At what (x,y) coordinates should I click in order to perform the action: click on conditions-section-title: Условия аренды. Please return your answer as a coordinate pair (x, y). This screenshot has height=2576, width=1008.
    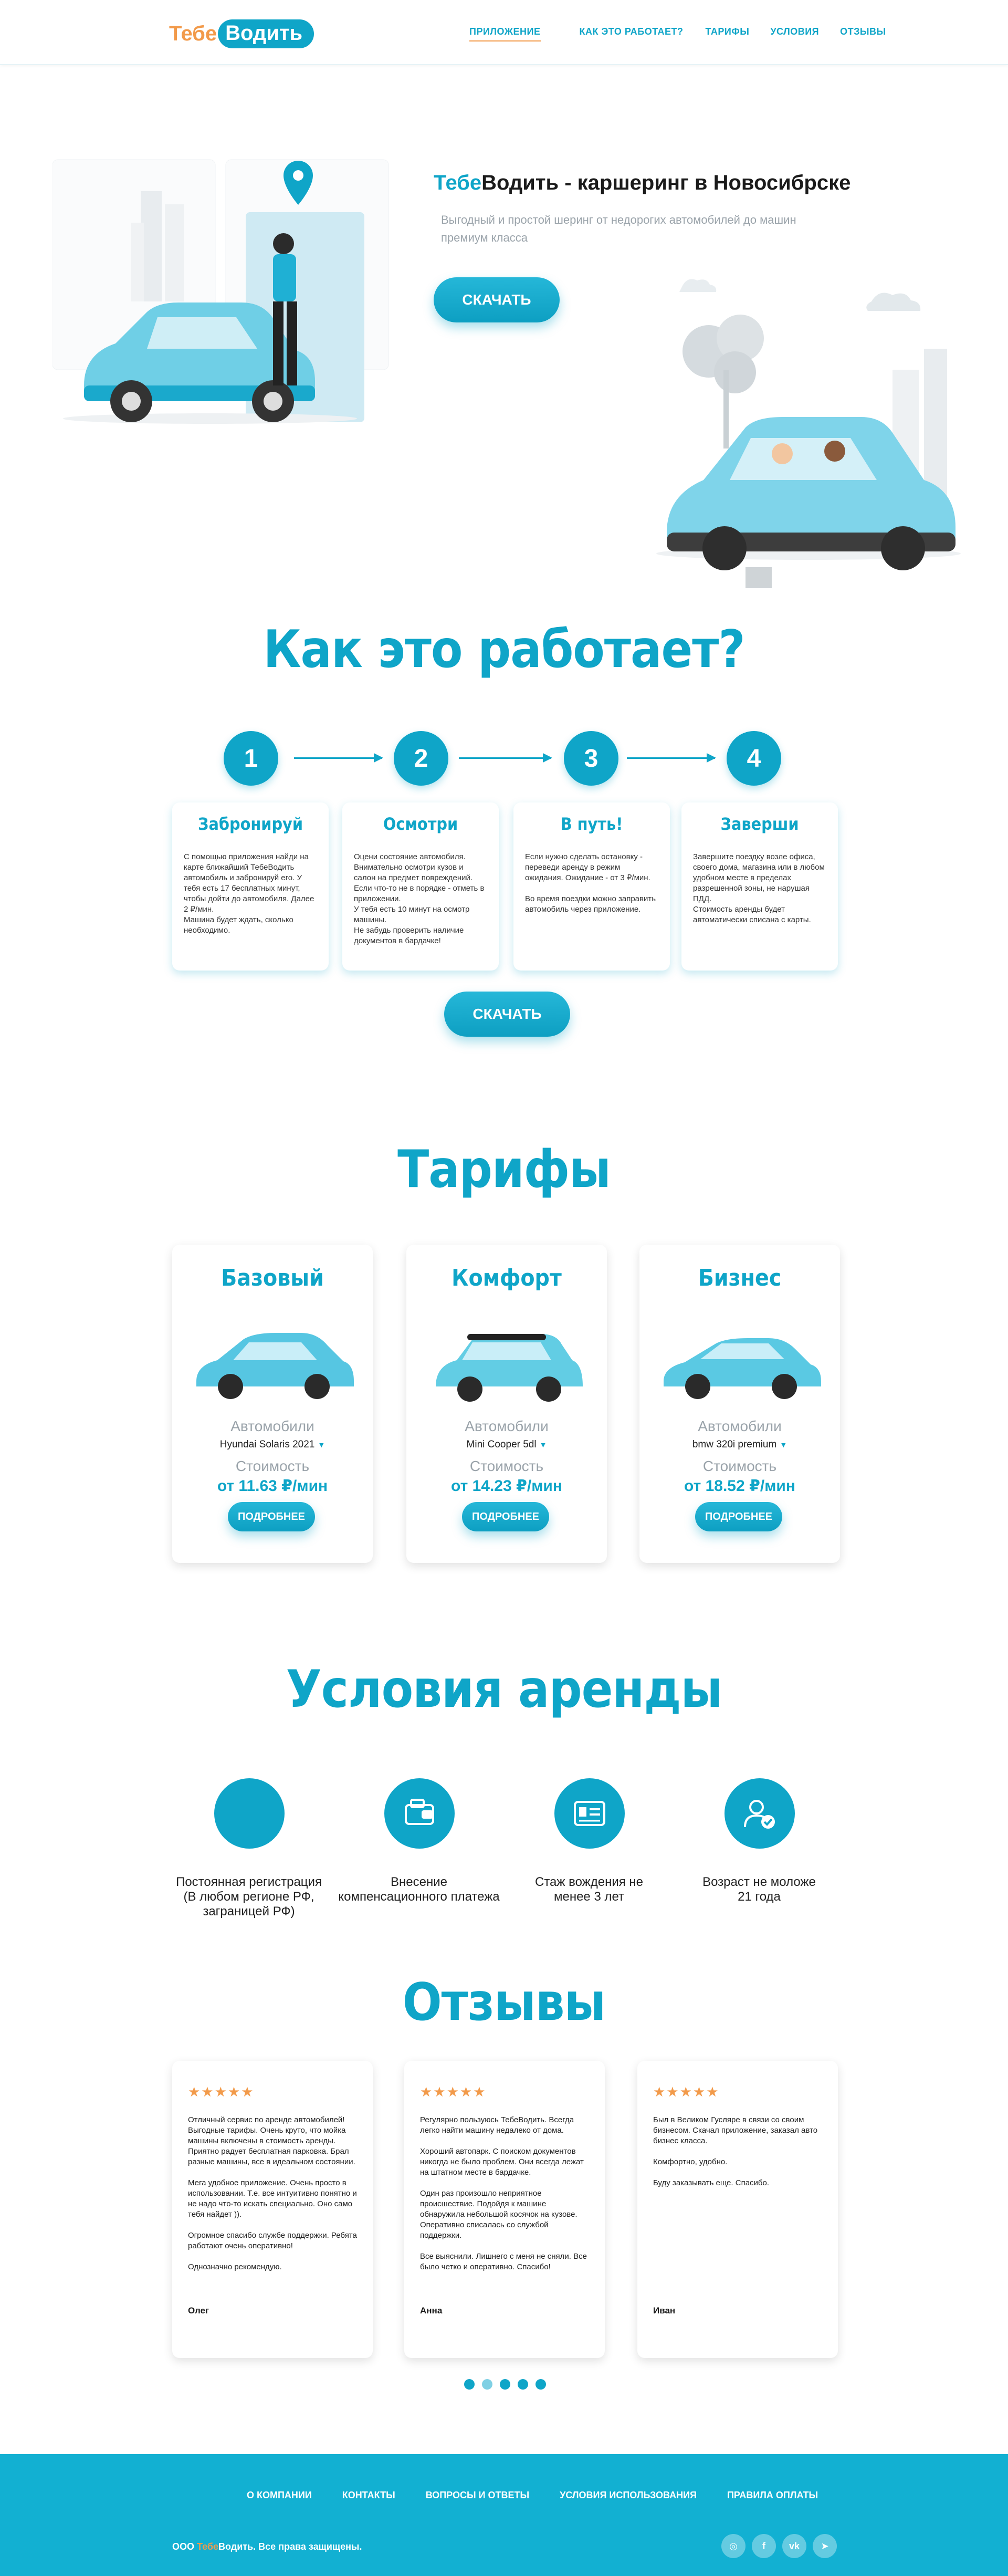
    Looking at the image, I should click on (504, 1689).